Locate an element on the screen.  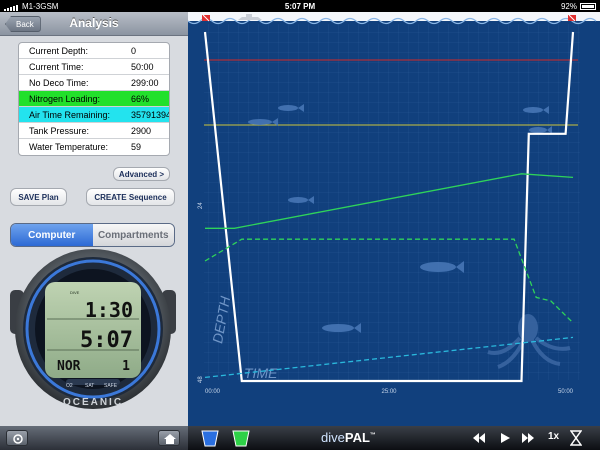
left-toolbar is located at coordinates (94, 438).